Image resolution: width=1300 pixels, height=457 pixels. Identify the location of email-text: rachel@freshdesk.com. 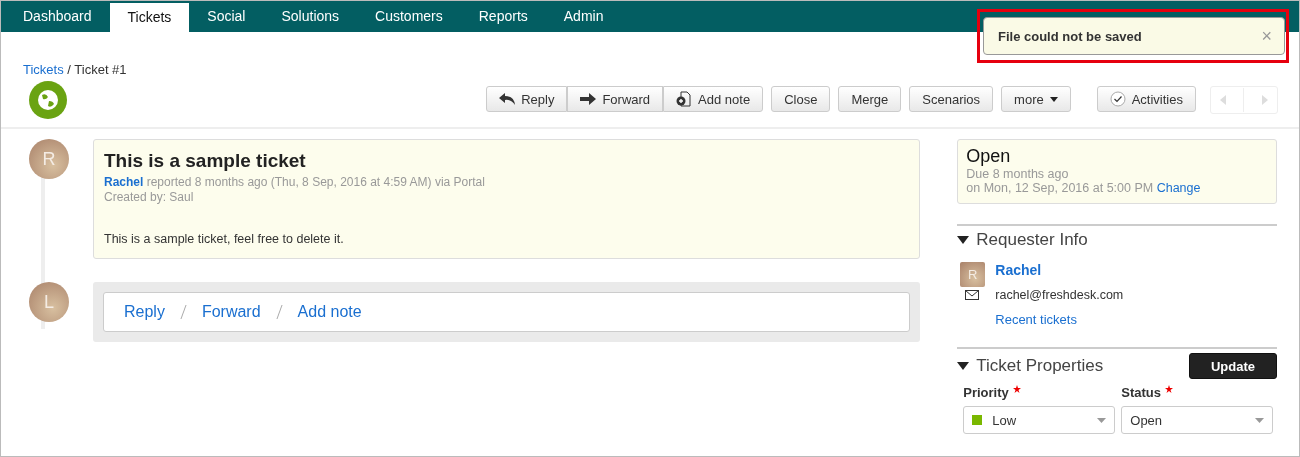
(1059, 295).